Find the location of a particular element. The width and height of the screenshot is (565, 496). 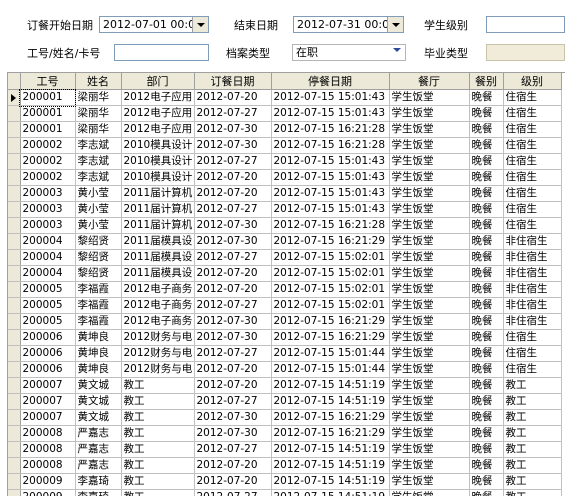

cell-name: 黎绍贤 is located at coordinates (98, 258).